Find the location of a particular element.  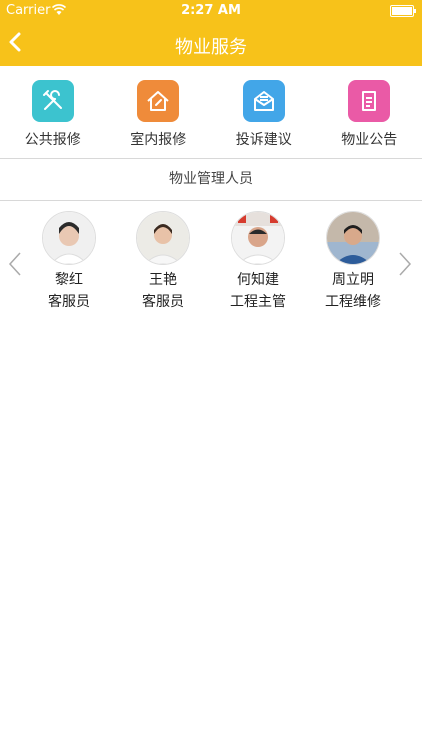

tools-icon is located at coordinates (52, 101).